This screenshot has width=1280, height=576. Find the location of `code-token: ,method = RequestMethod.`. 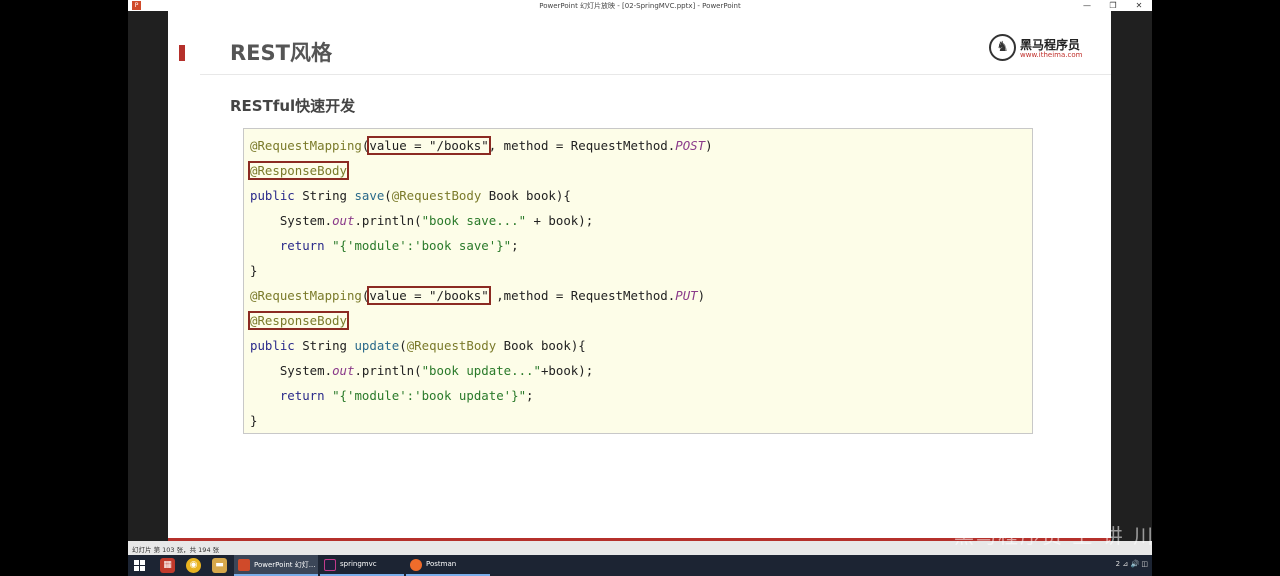

code-token: ,method = RequestMethod. is located at coordinates (582, 295).